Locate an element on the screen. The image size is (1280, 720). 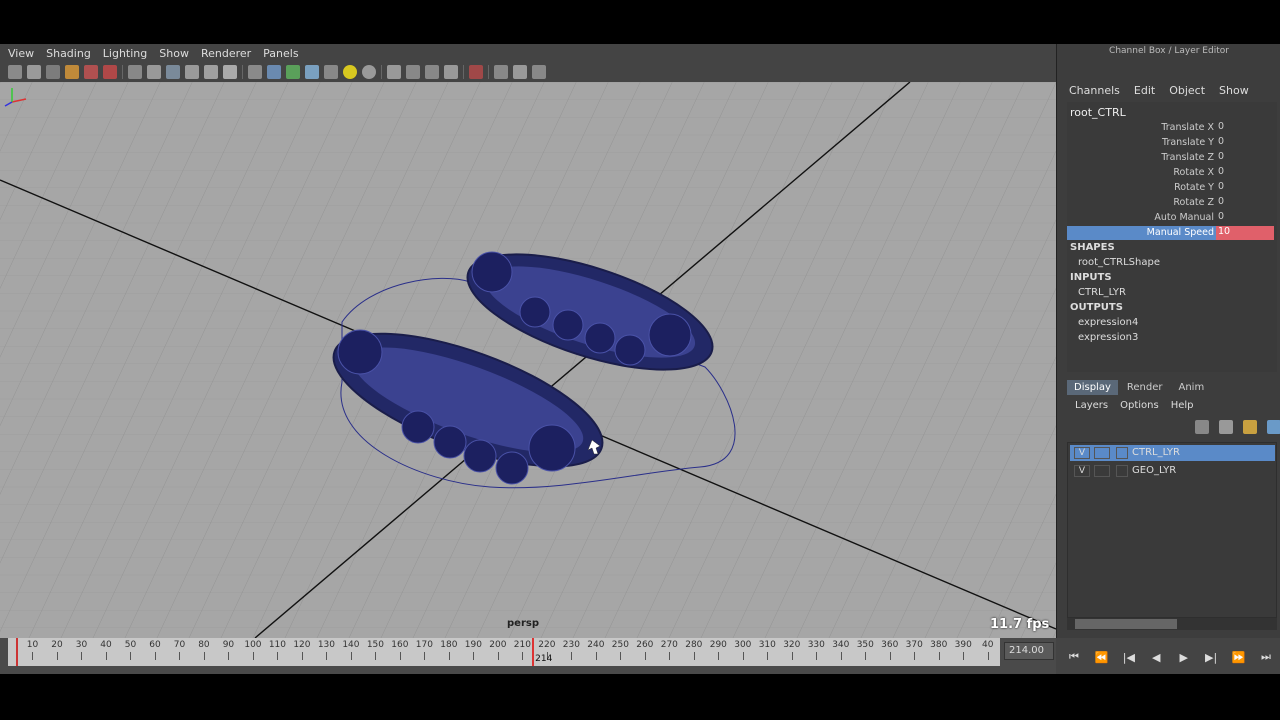
layer-row-selected: V CTRL_LYR is located at coordinates (1172, 453).